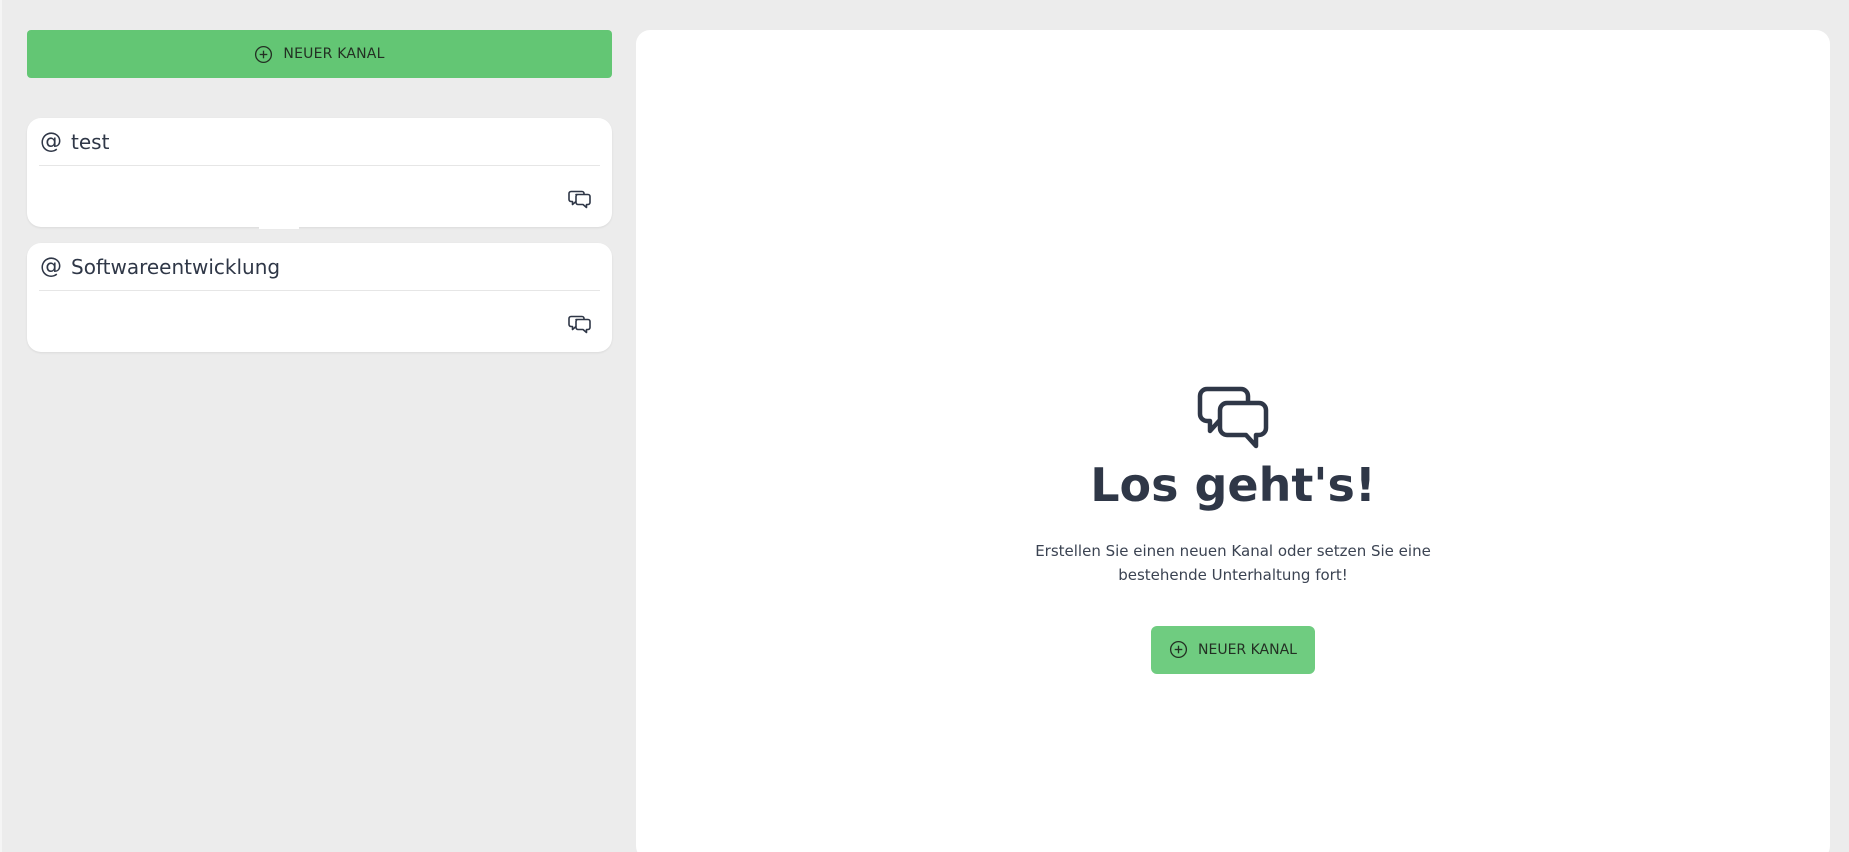 The image size is (1849, 852). Describe the element at coordinates (1247, 649) in the screenshot. I see `new-channel-cta-label: NEUER KANAL` at that location.